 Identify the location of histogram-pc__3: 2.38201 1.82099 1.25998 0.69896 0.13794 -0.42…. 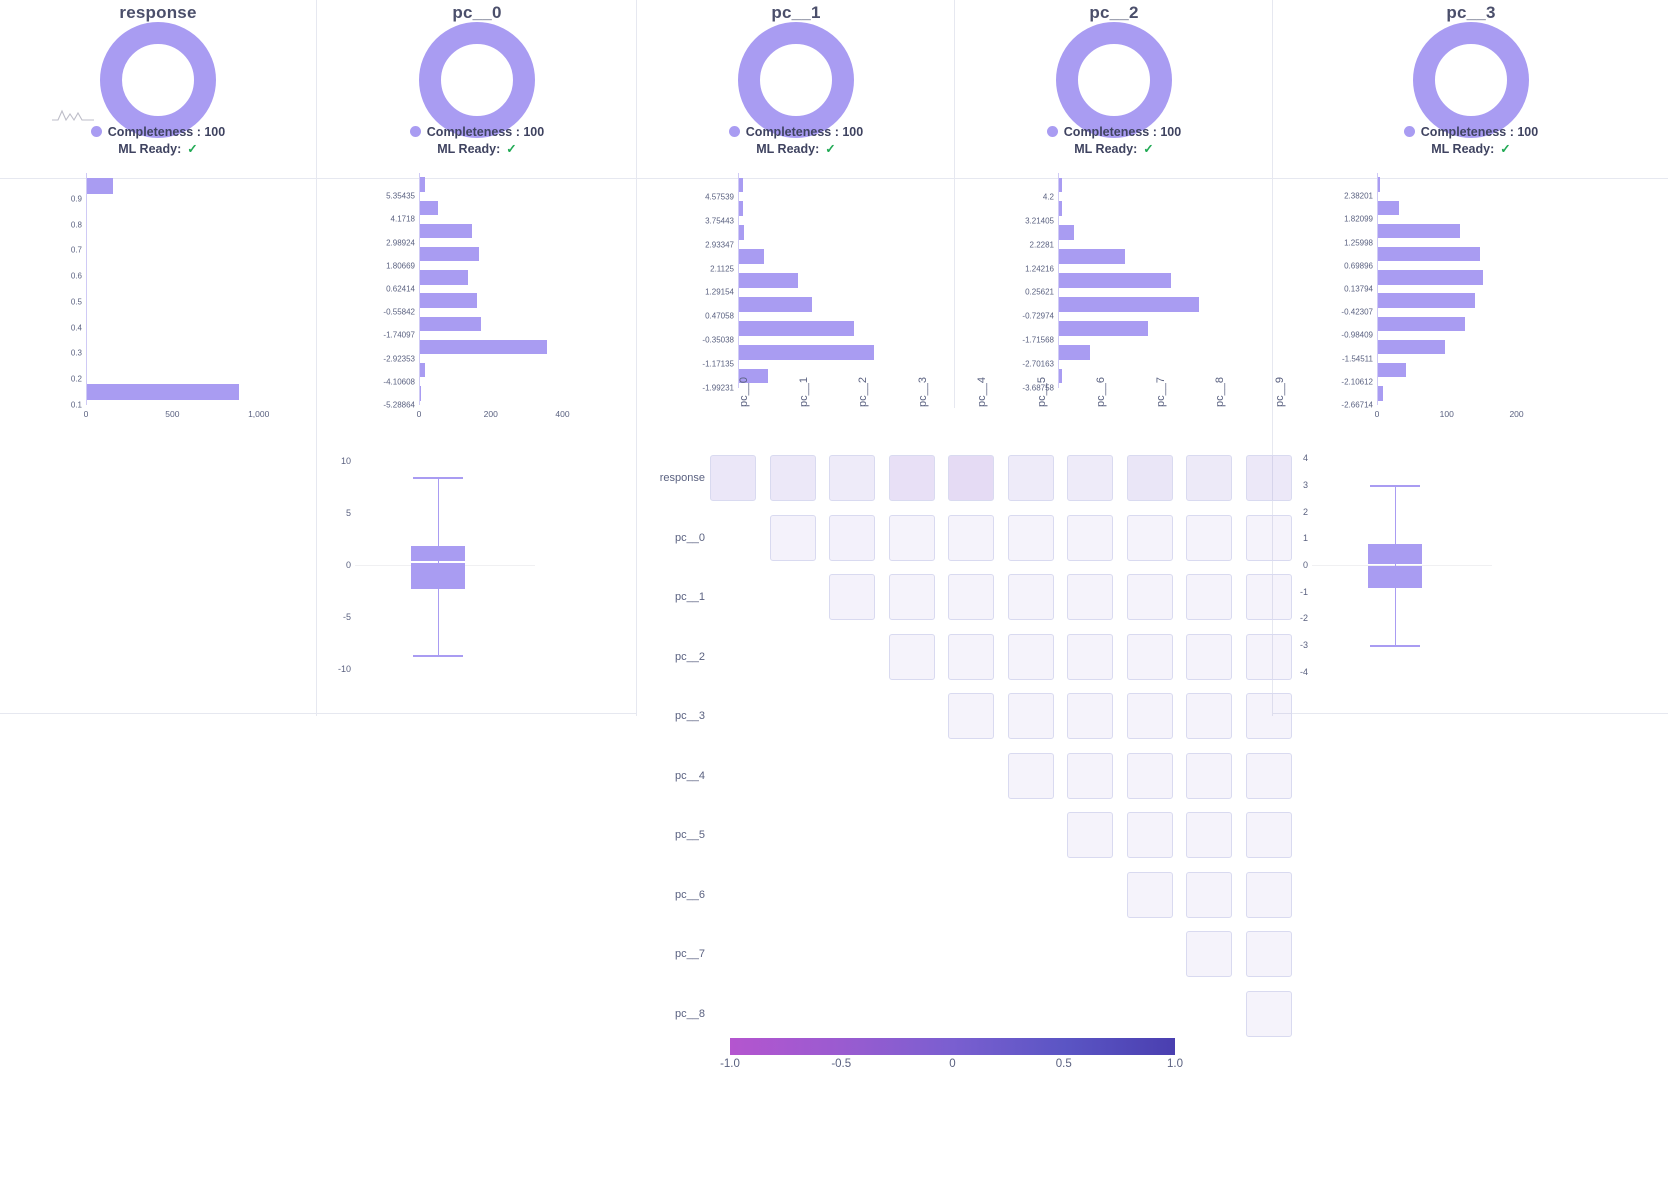
(1434, 296).